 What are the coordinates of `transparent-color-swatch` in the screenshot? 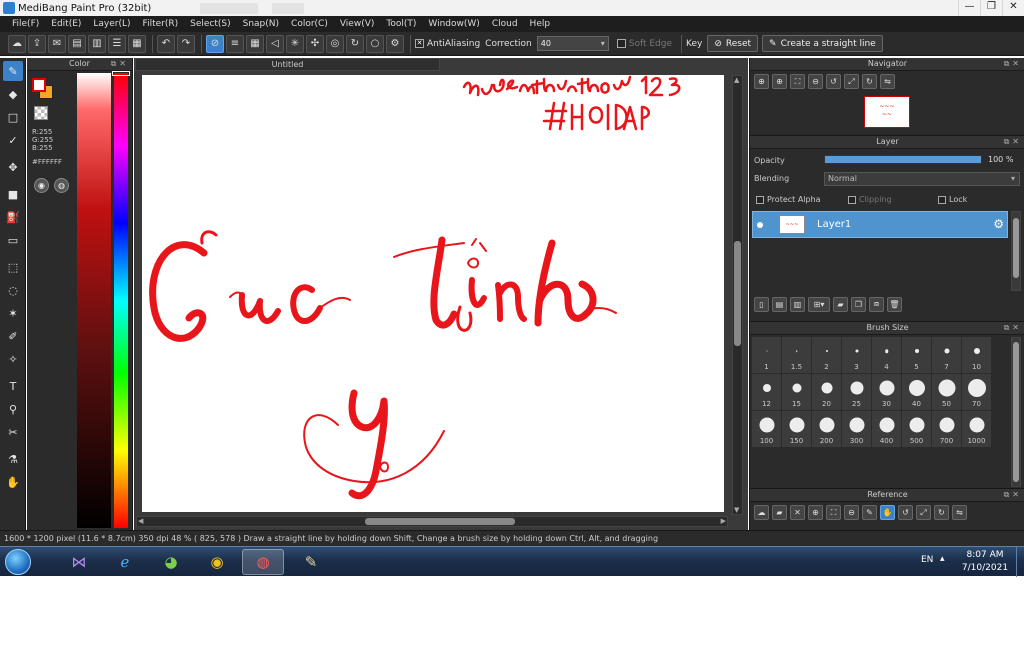 It's located at (41, 113).